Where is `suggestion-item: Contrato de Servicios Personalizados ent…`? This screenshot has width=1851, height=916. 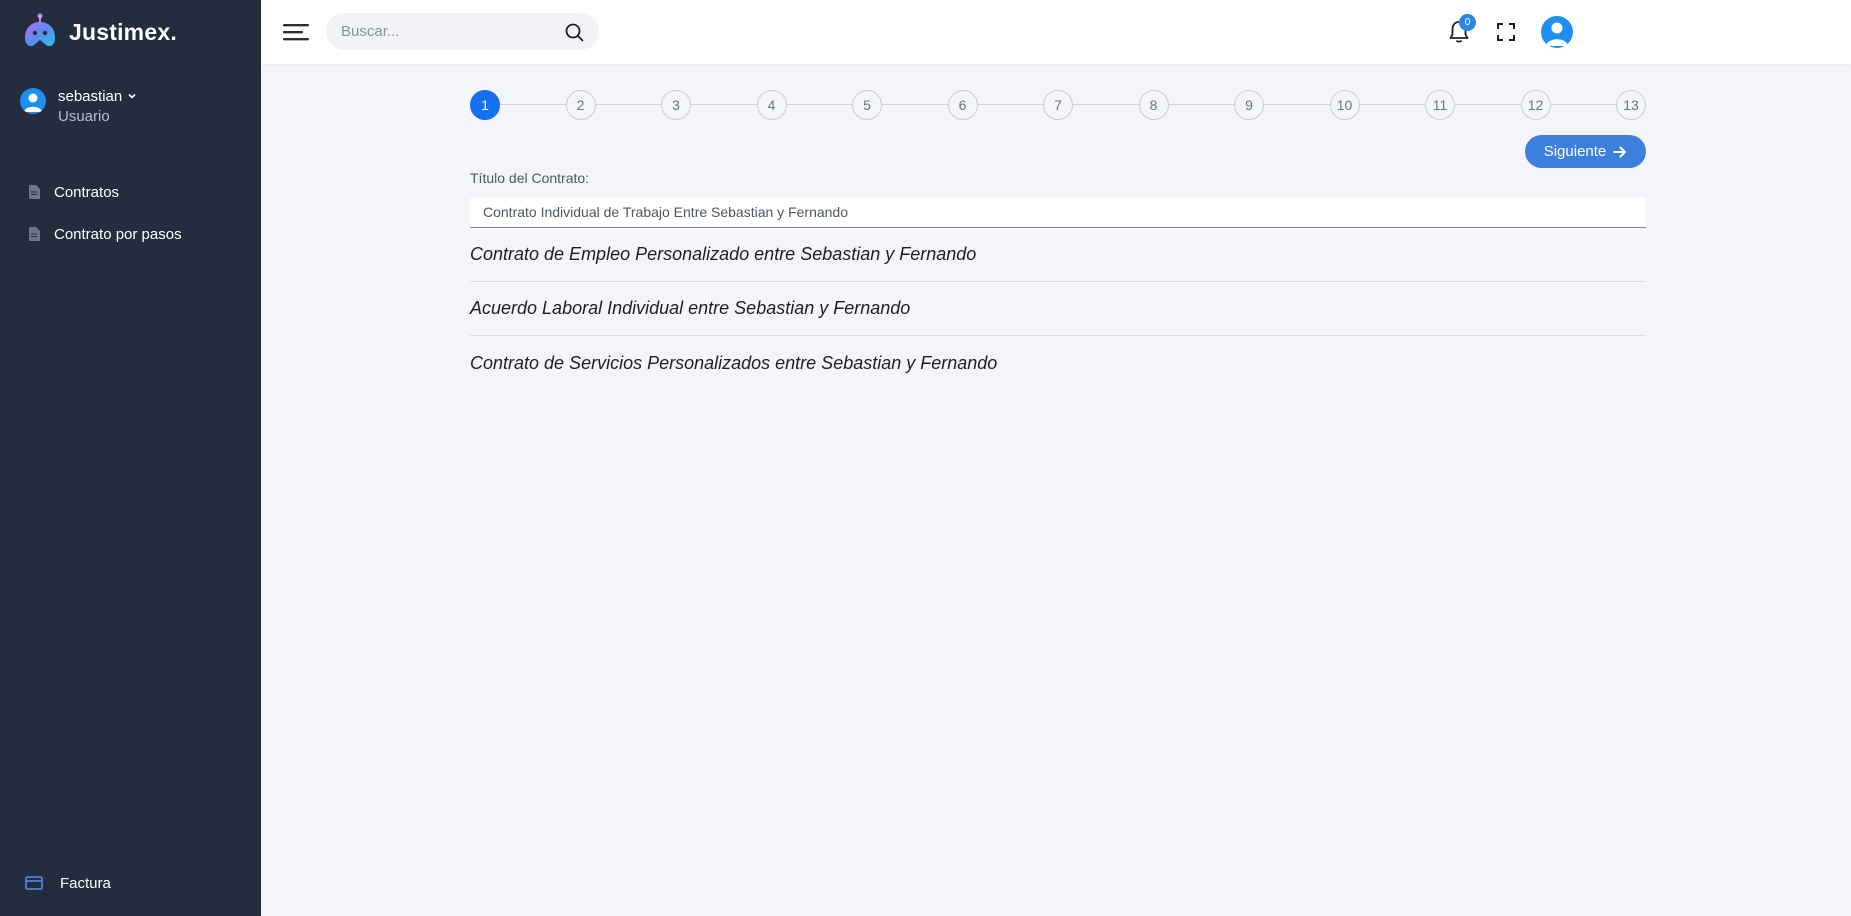 suggestion-item: Contrato de Servicios Personalizados ent… is located at coordinates (1058, 363).